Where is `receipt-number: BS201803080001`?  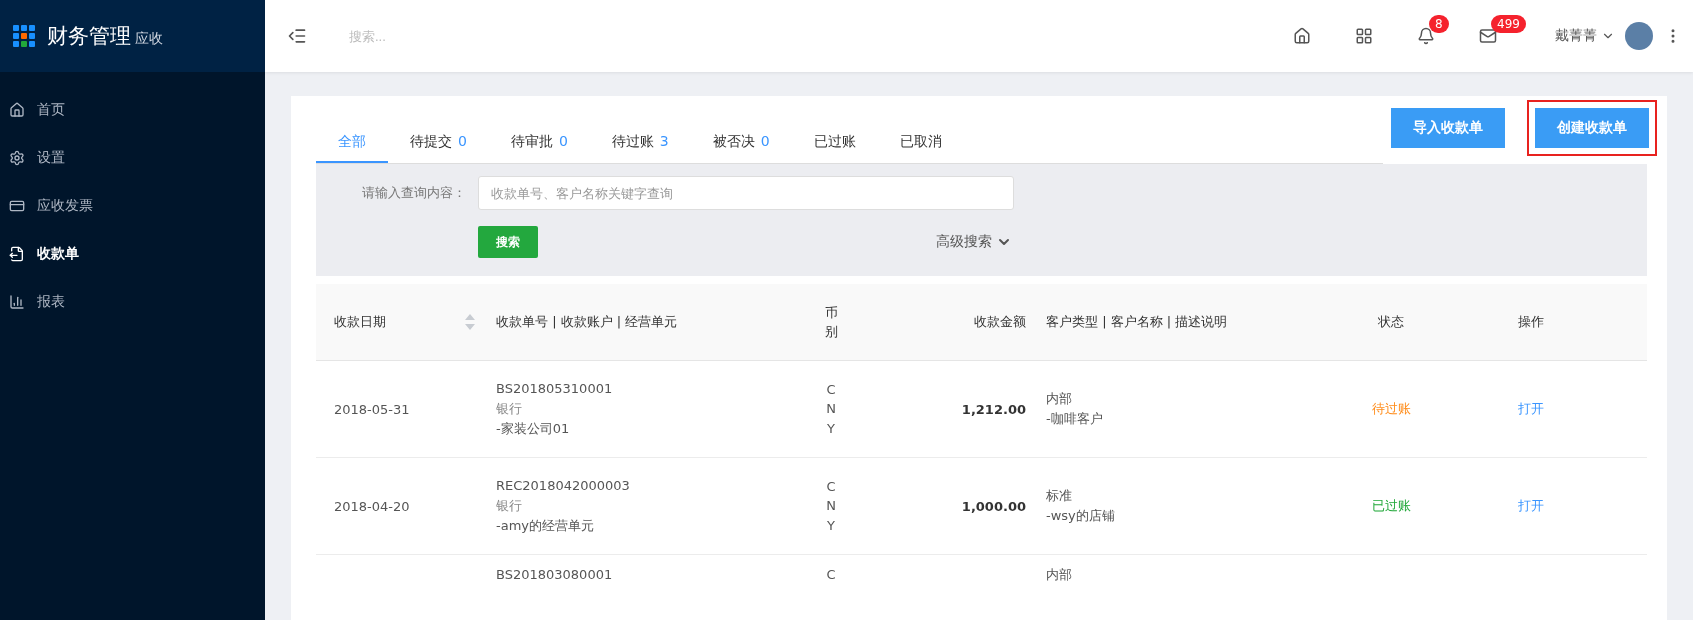
receipt-number: BS201803080001 is located at coordinates (555, 575).